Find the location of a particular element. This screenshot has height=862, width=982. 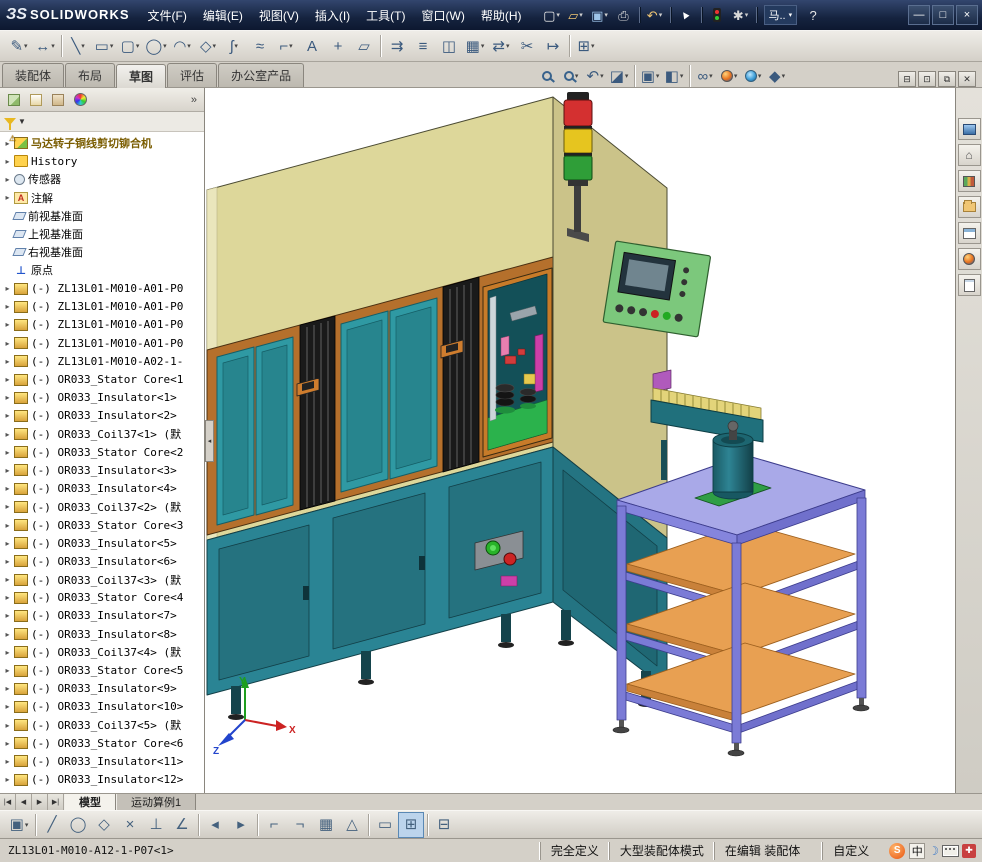

tree-item: ▸ 传感器 is located at coordinates (102, 179).